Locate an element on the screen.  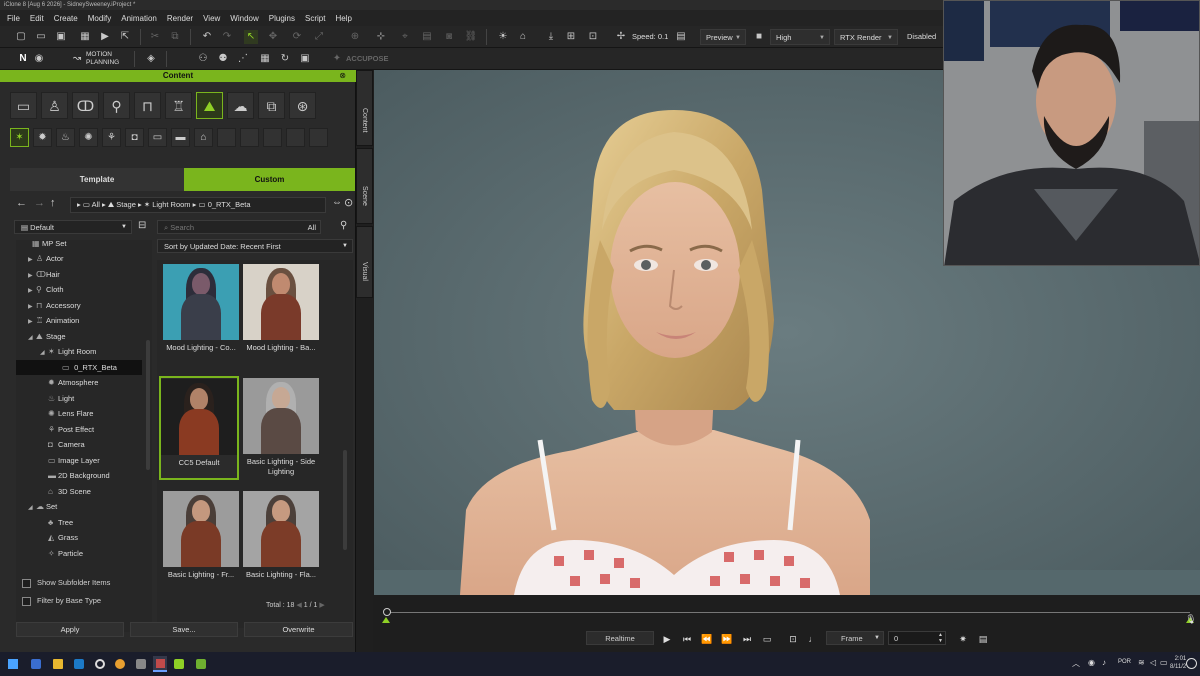
menu-file: File is located at coordinates (13, 18).